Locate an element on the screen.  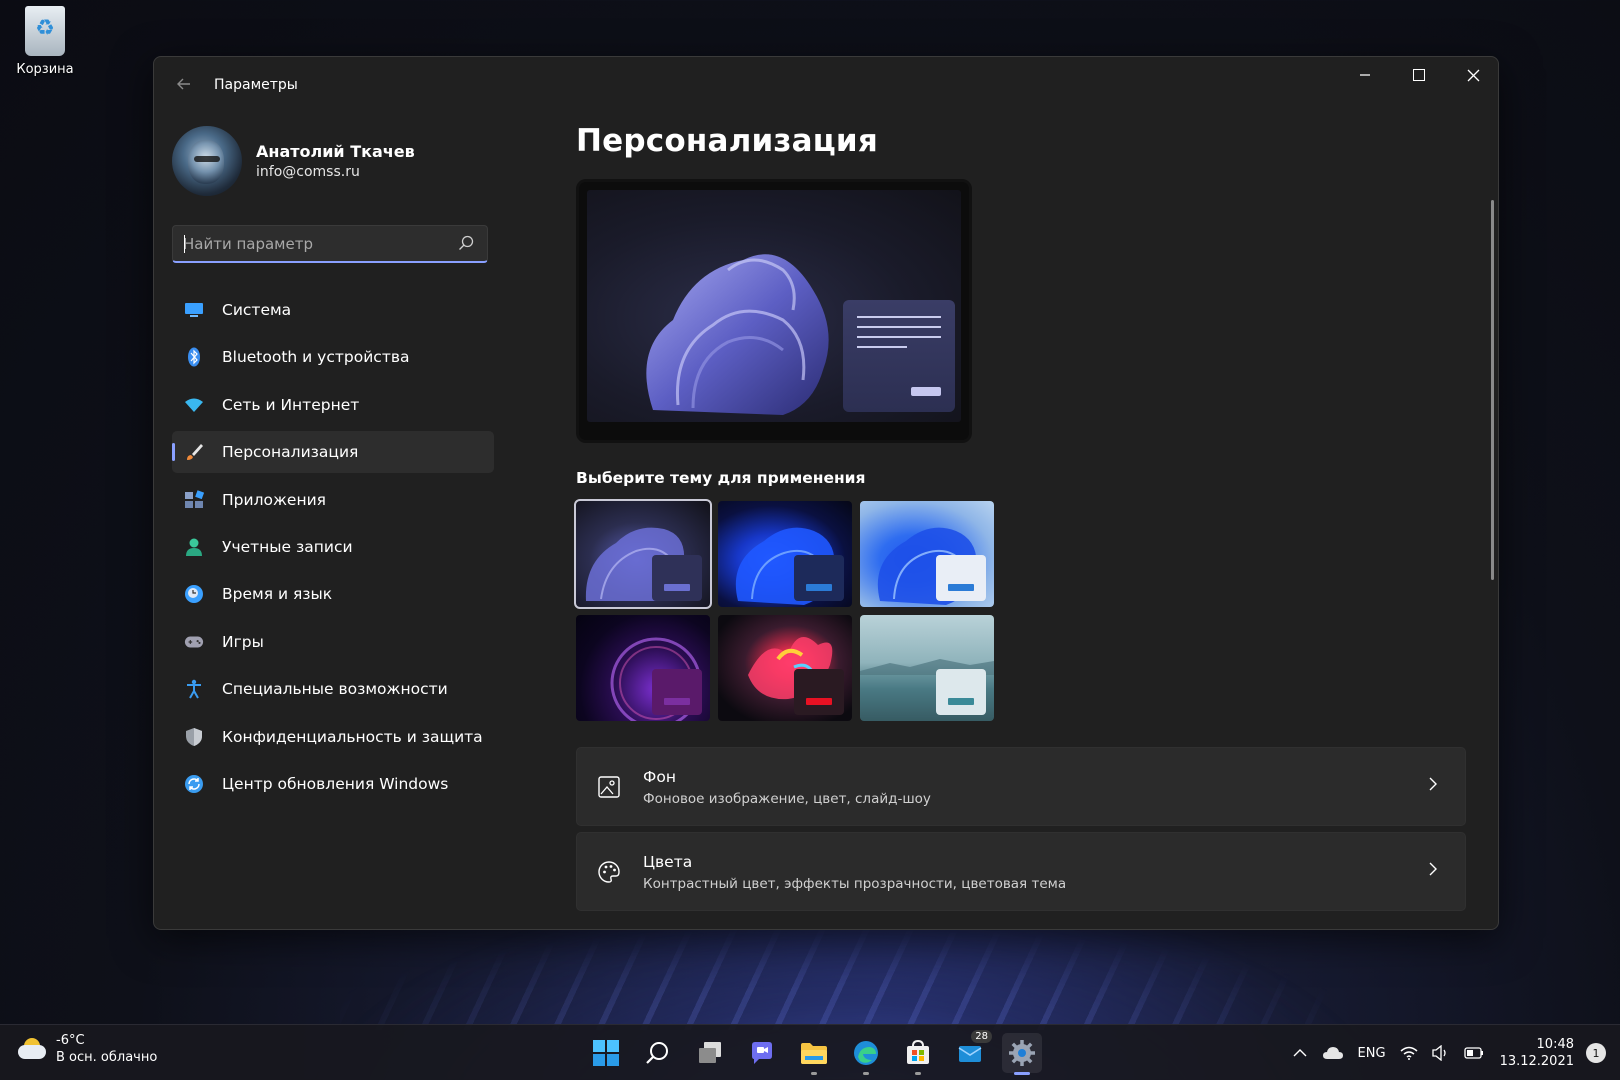
card-subtitle: Фоновое изображение, цвет, слайд-шоу is located at coordinates (787, 799).